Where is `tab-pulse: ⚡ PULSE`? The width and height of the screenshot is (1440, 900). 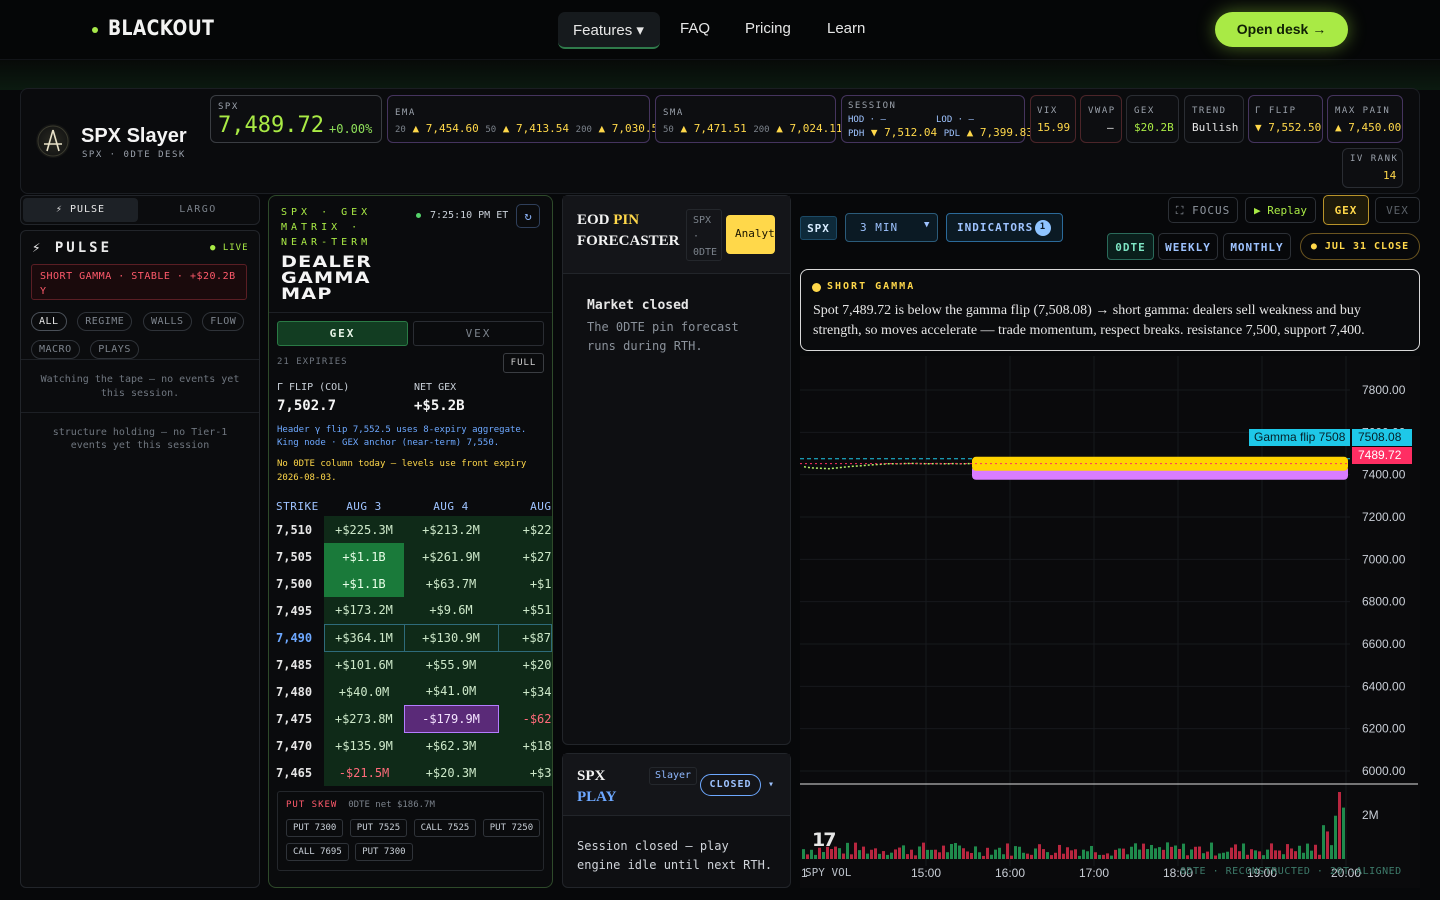 tab-pulse: ⚡ PULSE is located at coordinates (80, 210).